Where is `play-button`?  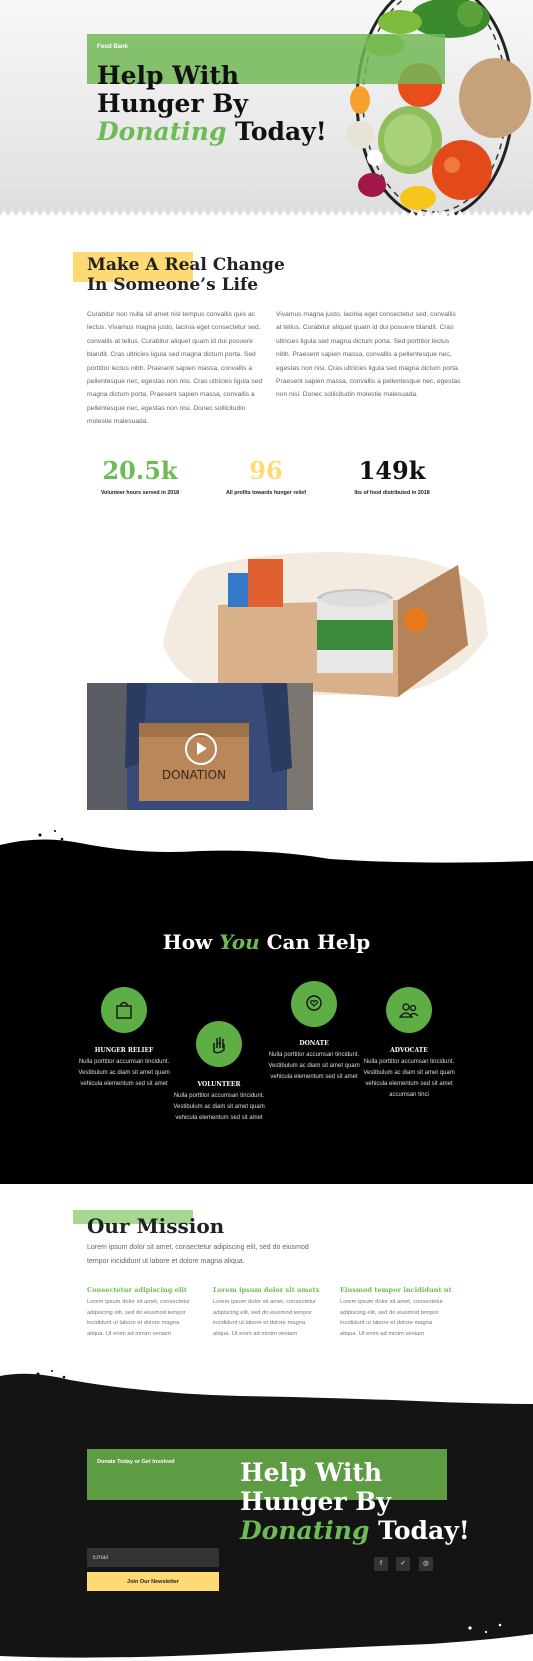
play-button is located at coordinates (201, 749).